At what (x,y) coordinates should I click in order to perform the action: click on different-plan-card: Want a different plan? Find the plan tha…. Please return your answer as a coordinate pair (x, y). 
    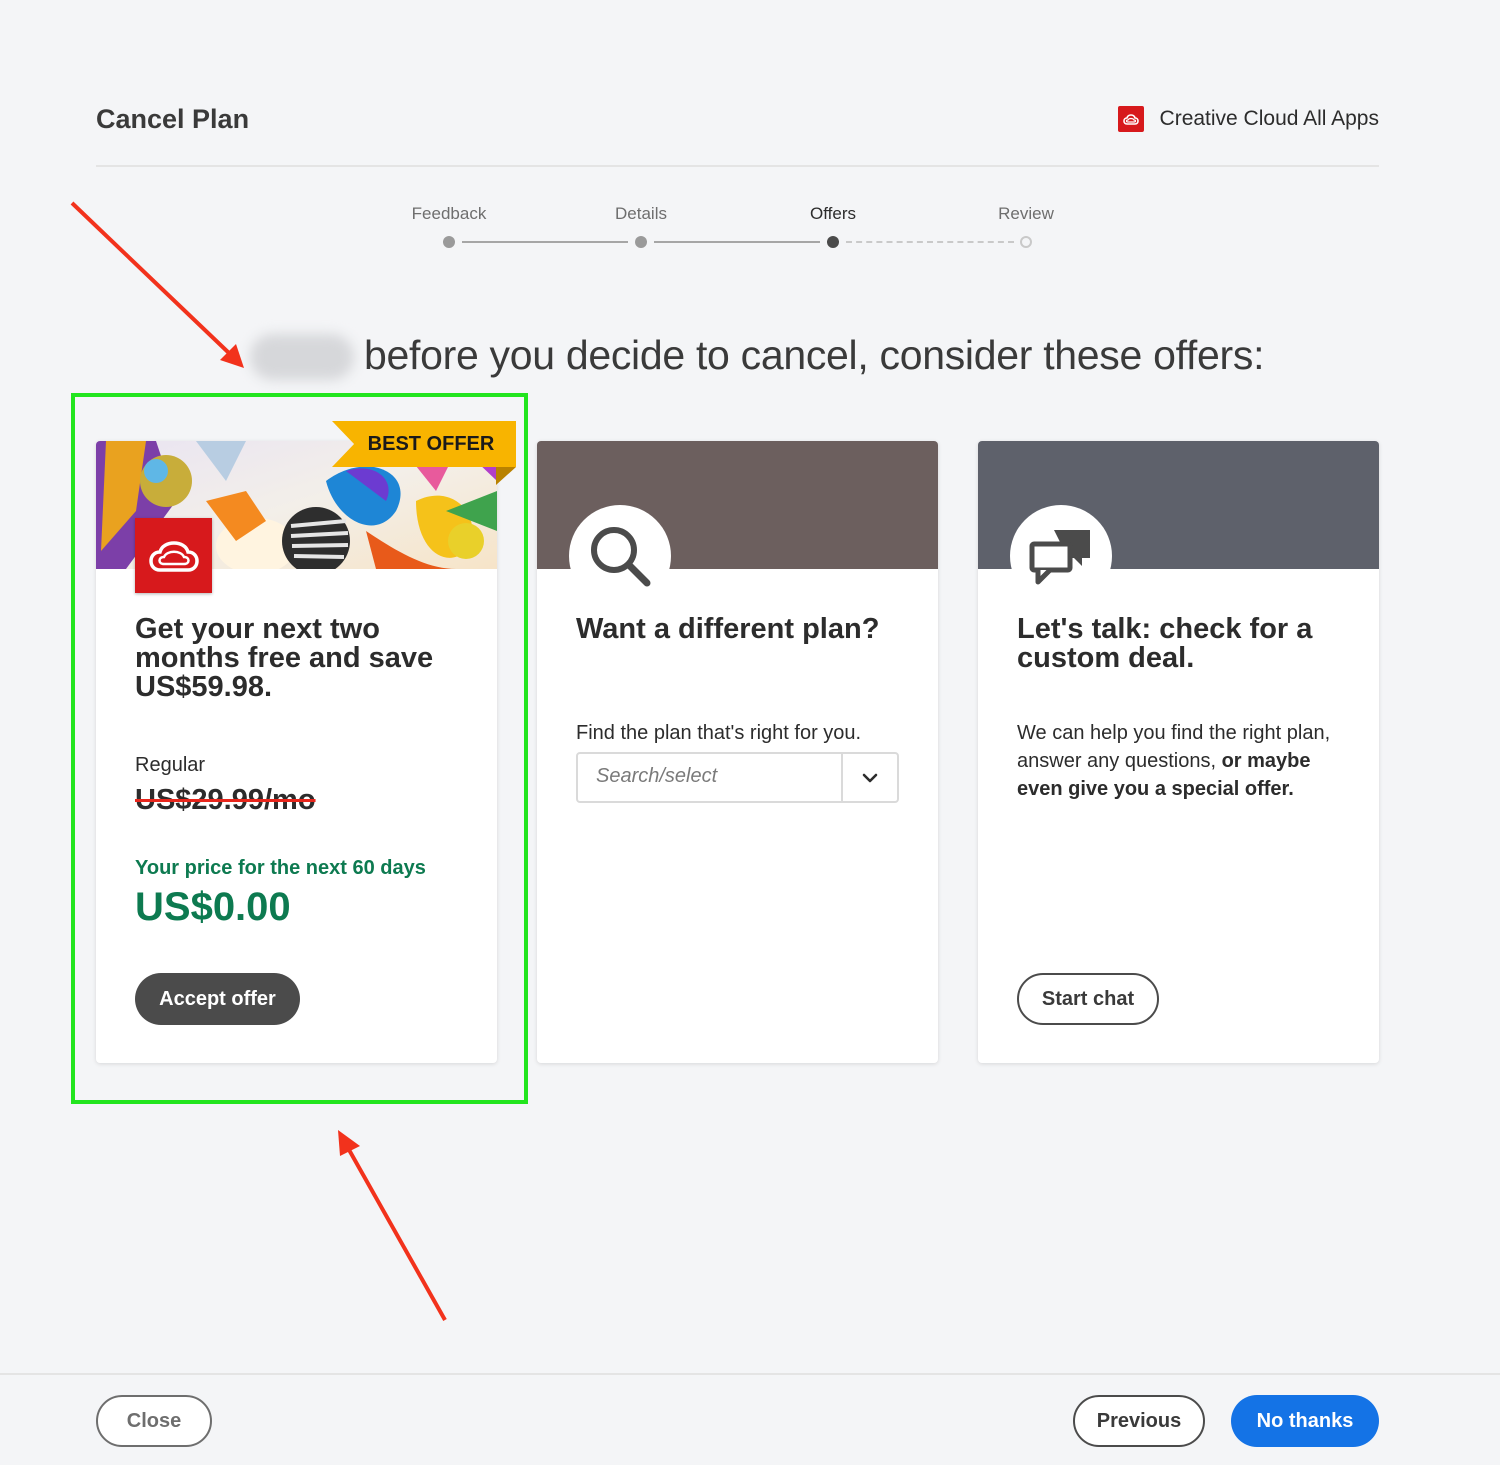
    Looking at the image, I should click on (737, 752).